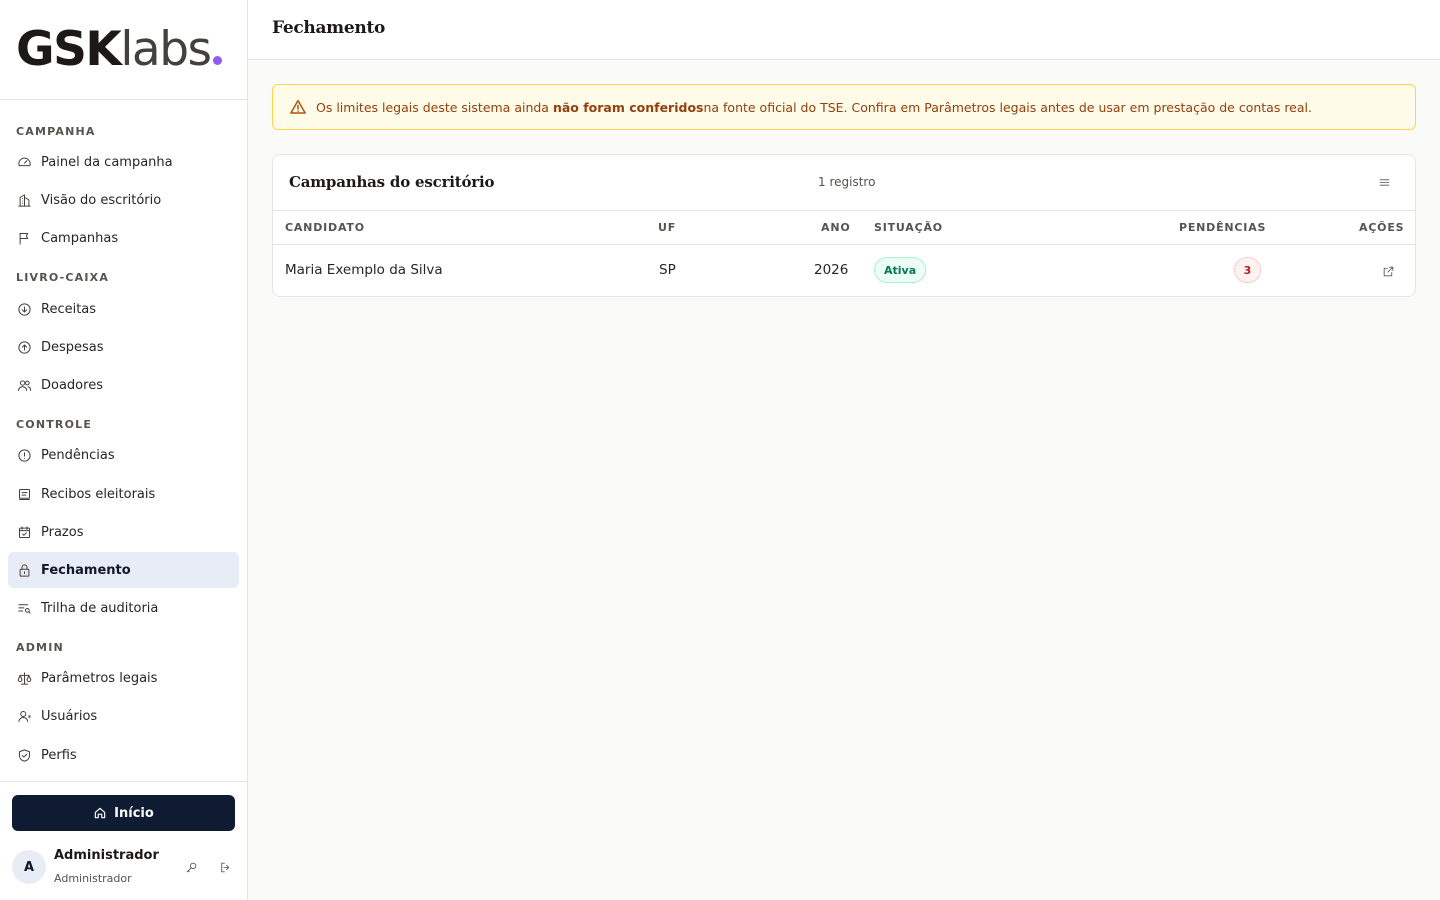  What do you see at coordinates (364, 270) in the screenshot?
I see `cell-candidato: Maria Exemplo da Silva` at bounding box center [364, 270].